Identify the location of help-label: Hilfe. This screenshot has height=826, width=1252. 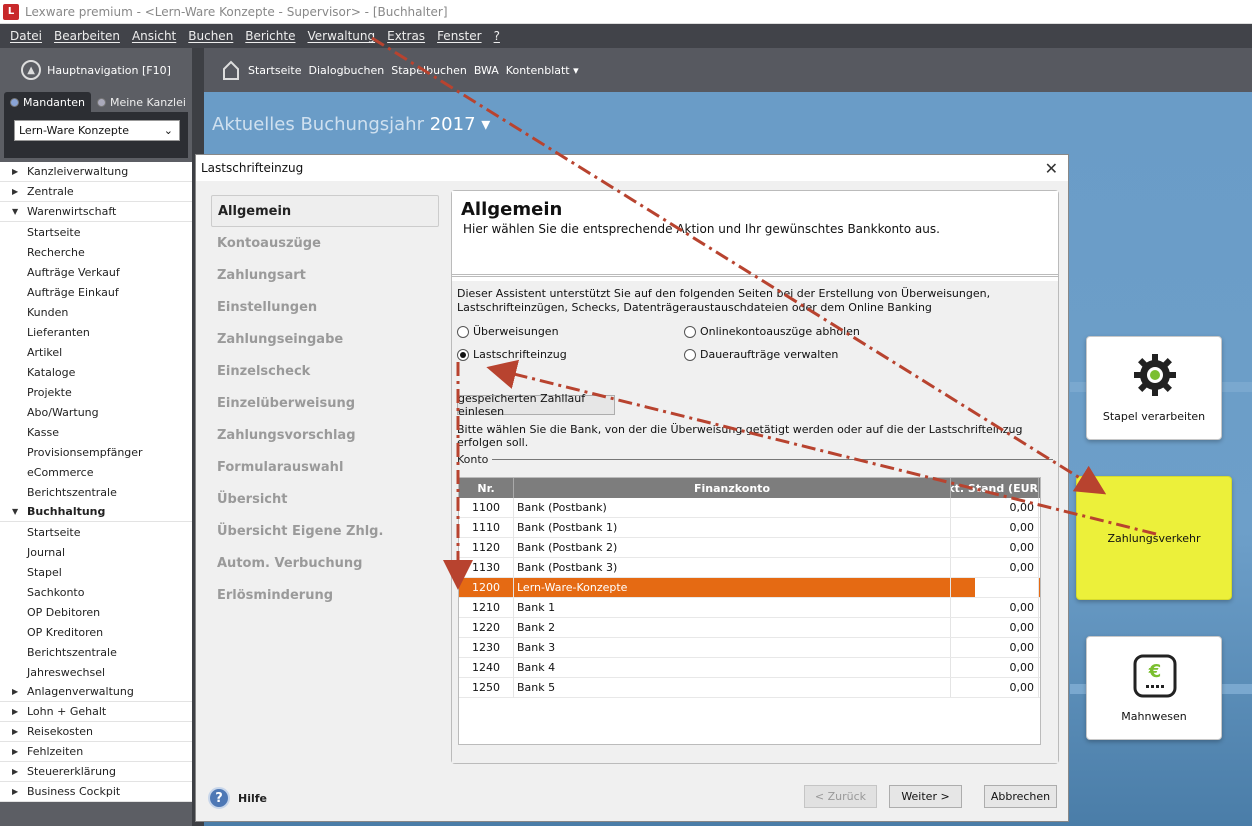
(252, 798).